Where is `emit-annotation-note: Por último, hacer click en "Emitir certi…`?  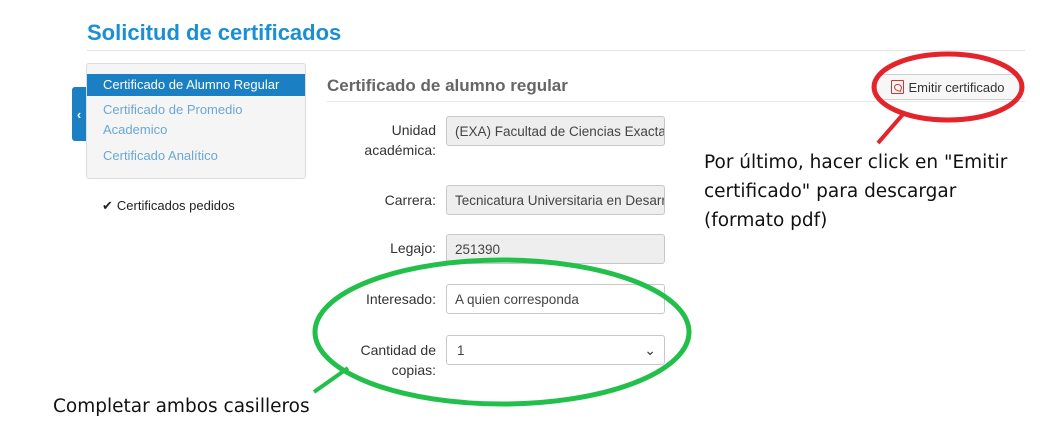 emit-annotation-note: Por último, hacer click en "Emitir certi… is located at coordinates (856, 191).